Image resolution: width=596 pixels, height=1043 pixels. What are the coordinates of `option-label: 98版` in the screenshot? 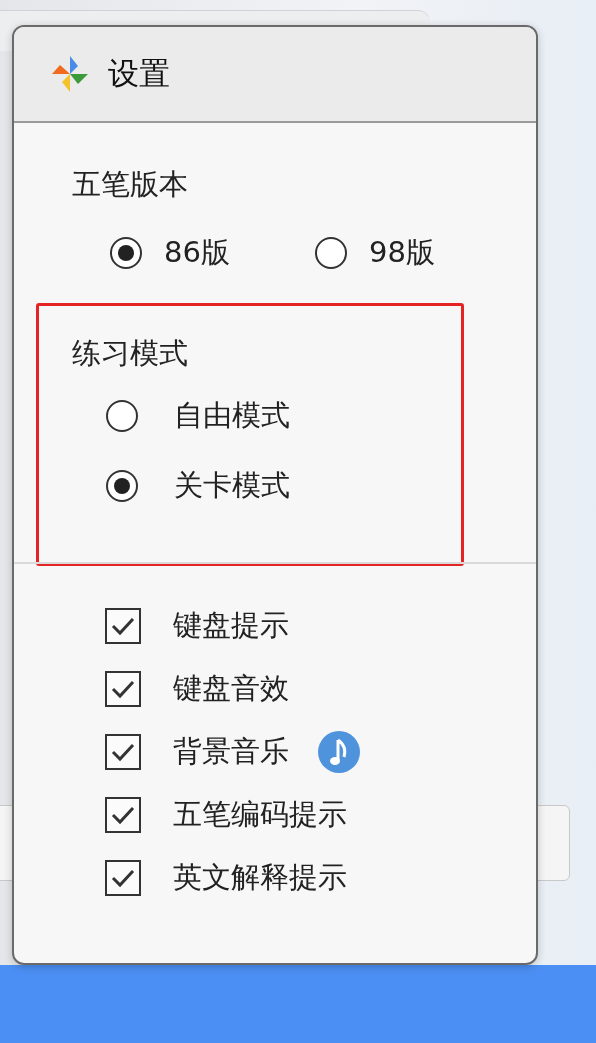 It's located at (402, 252).